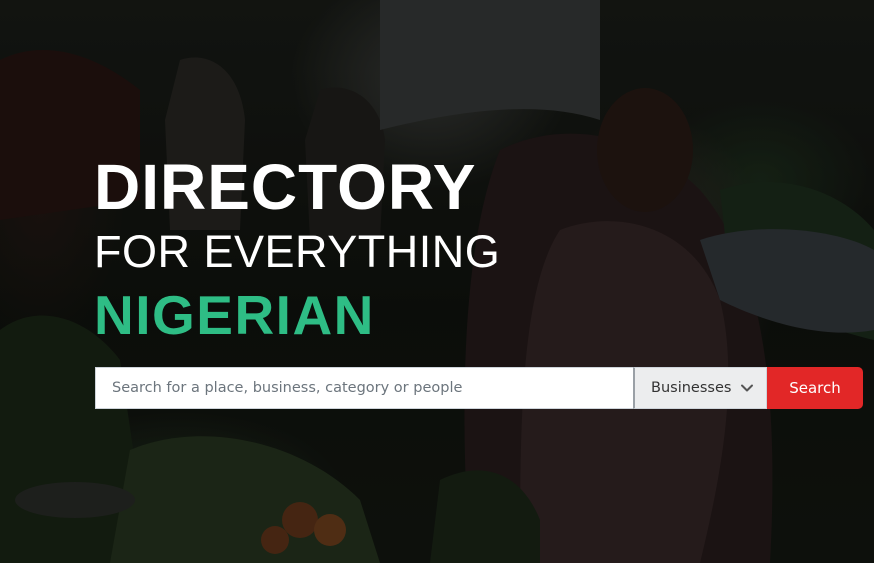 This screenshot has width=874, height=563. What do you see at coordinates (234, 315) in the screenshot?
I see `headline-nigerian: NIGERIAN` at bounding box center [234, 315].